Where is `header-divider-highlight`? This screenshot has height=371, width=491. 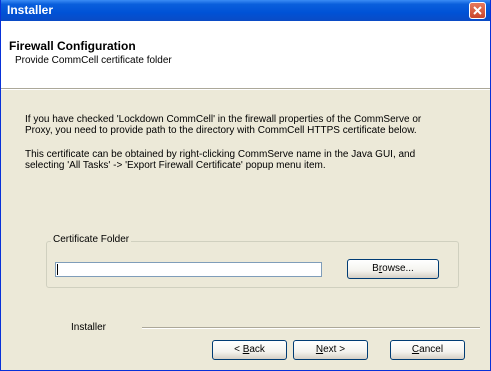 header-divider-highlight is located at coordinates (245, 89).